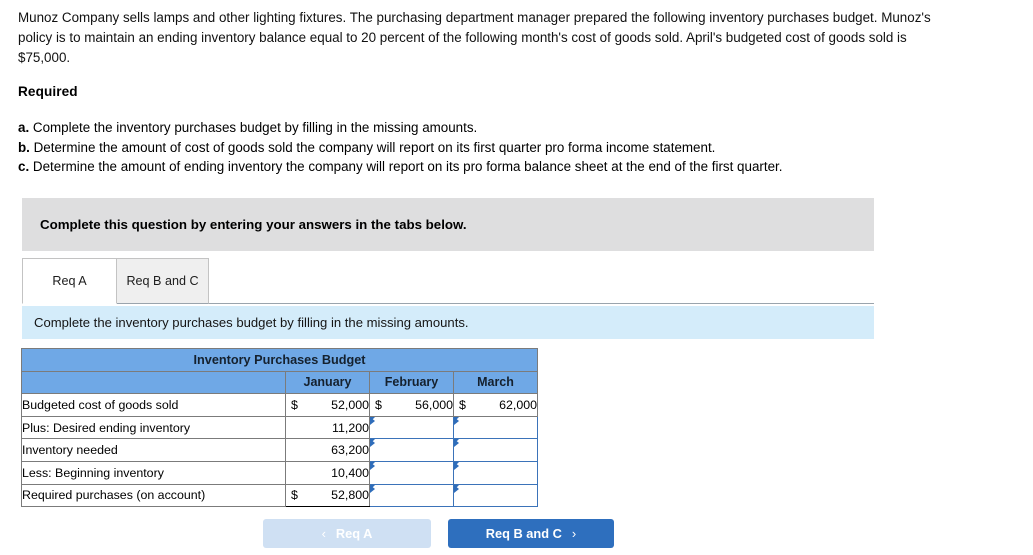 This screenshot has height=555, width=1033. I want to click on input-cell-4-february, so click(411, 495).